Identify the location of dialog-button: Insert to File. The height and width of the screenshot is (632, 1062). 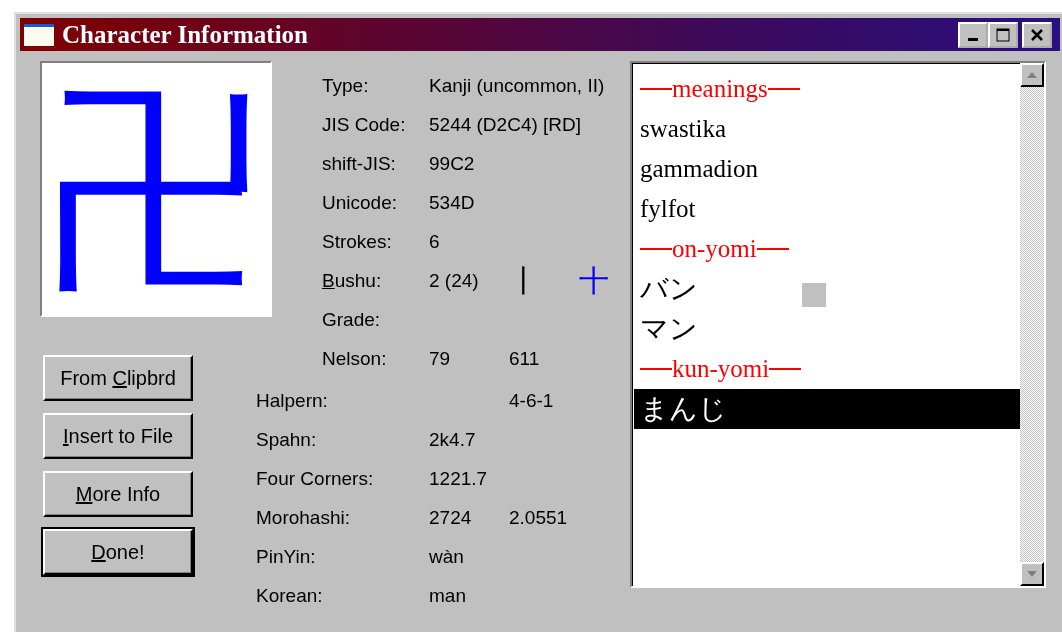
(118, 436).